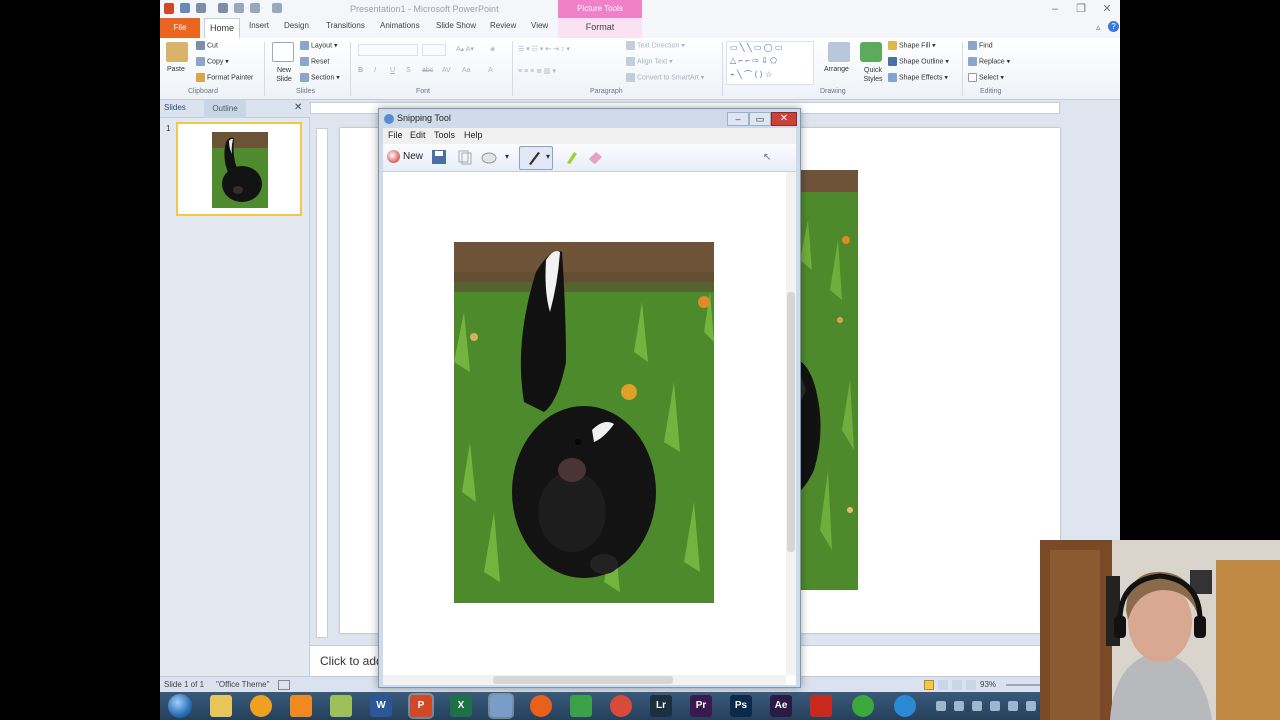  I want to click on reading-view-icon, so click(957, 685).